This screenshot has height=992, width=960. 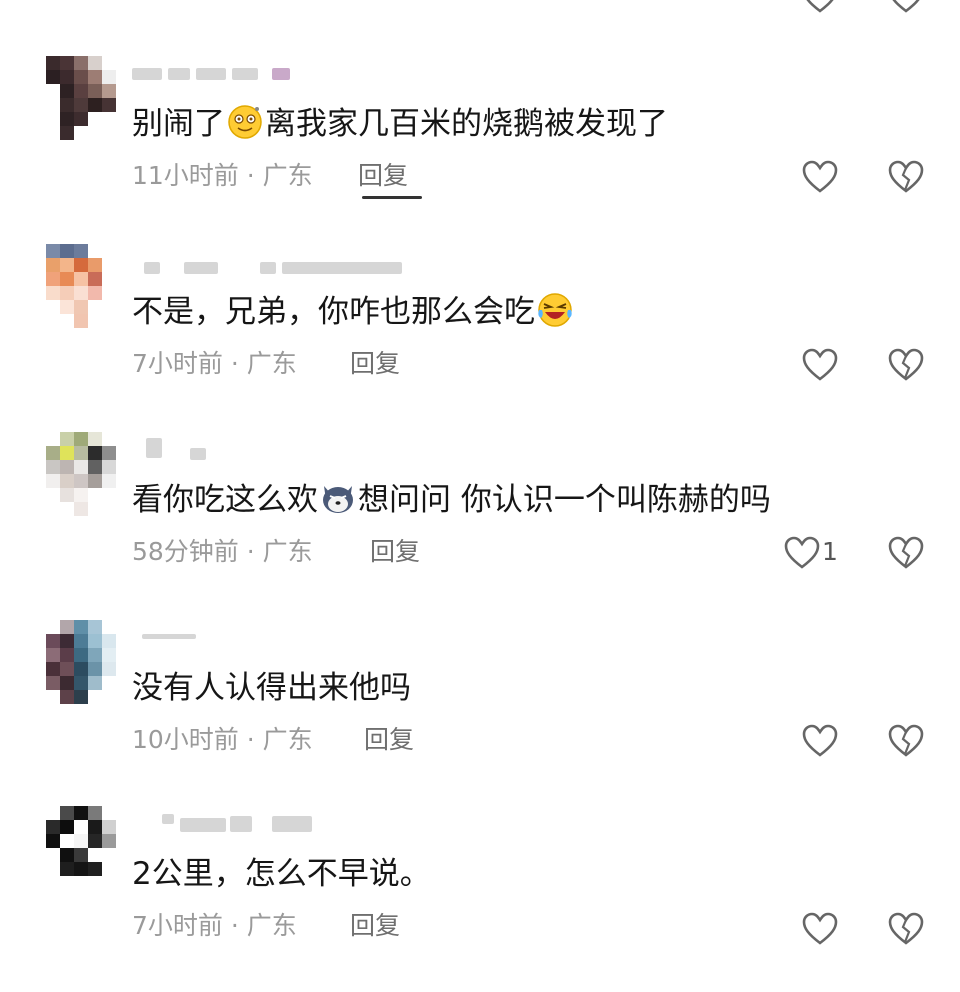 I want to click on previous-comment-fragment, so click(x=282, y=2).